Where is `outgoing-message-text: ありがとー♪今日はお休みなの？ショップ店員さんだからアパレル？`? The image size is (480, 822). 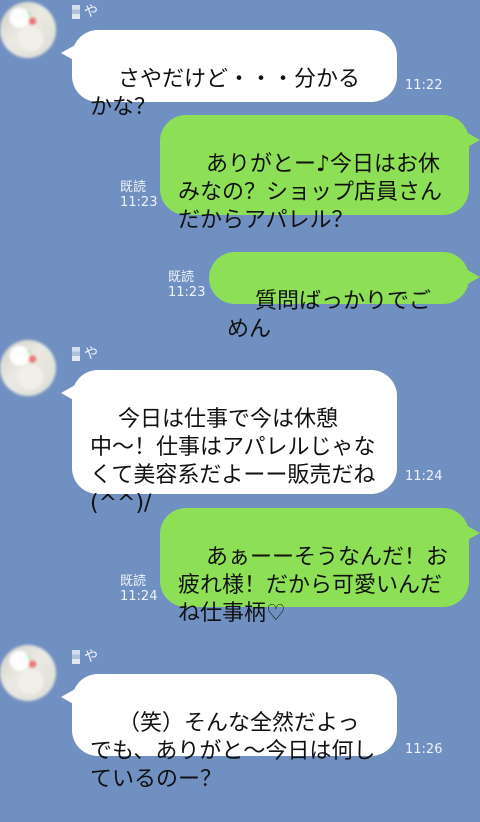 outgoing-message-text: ありがとー♪今日はお休みなの？ショップ店員さんだからアパレル？ is located at coordinates (310, 192).